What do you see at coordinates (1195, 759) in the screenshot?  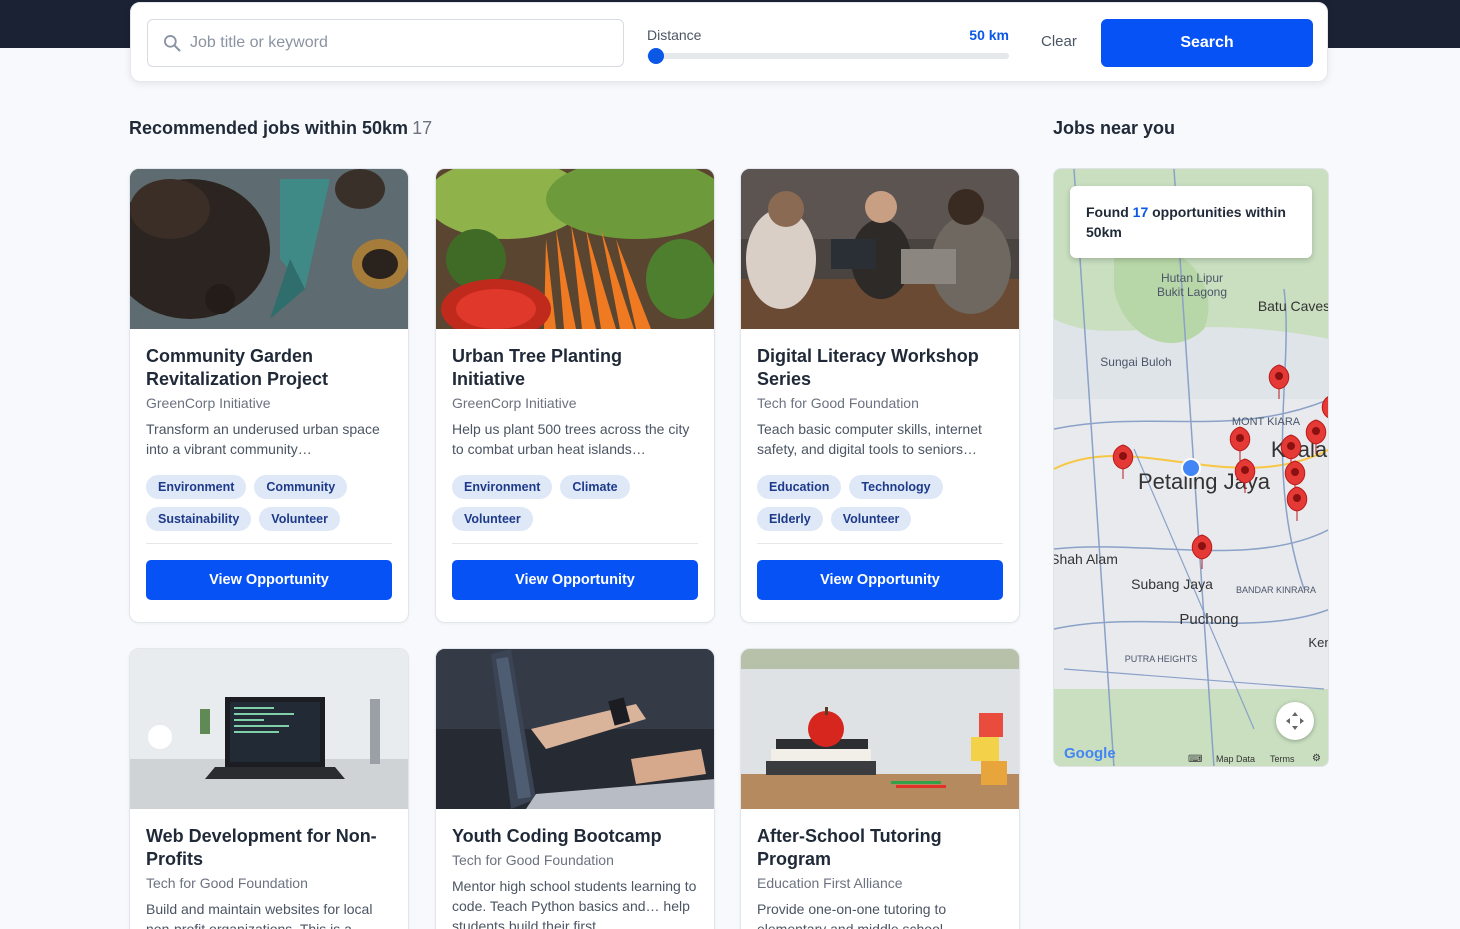 I see `keyboard-icon: ⌨` at bounding box center [1195, 759].